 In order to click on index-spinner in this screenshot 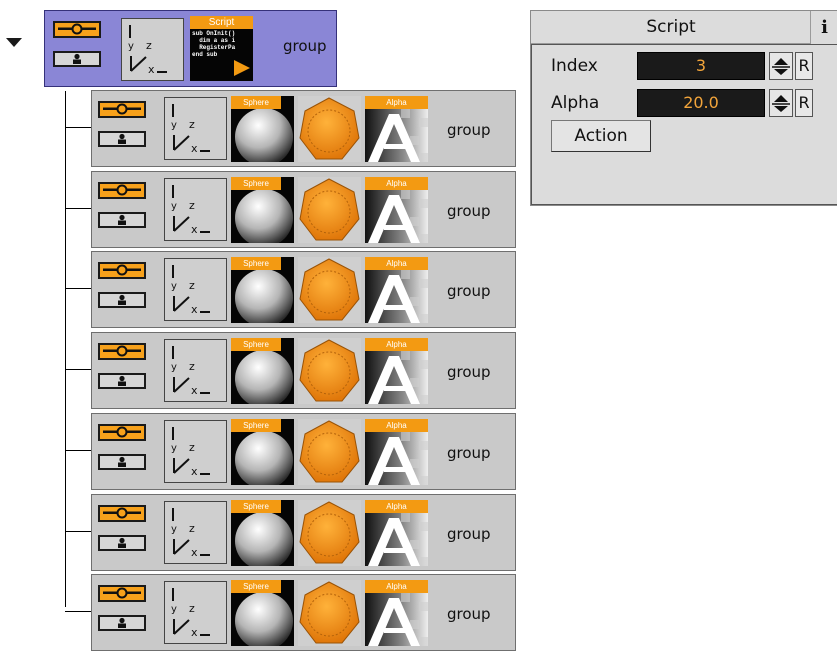, I will do `click(781, 66)`.